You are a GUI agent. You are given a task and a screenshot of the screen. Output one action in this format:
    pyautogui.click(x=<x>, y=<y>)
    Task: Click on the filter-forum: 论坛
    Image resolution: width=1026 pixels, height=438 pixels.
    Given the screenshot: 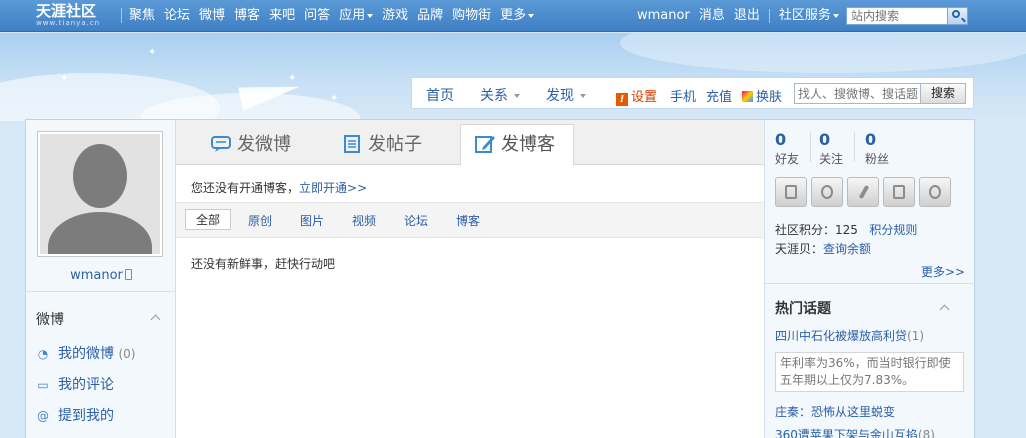 What is the action you would take?
    pyautogui.click(x=416, y=220)
    